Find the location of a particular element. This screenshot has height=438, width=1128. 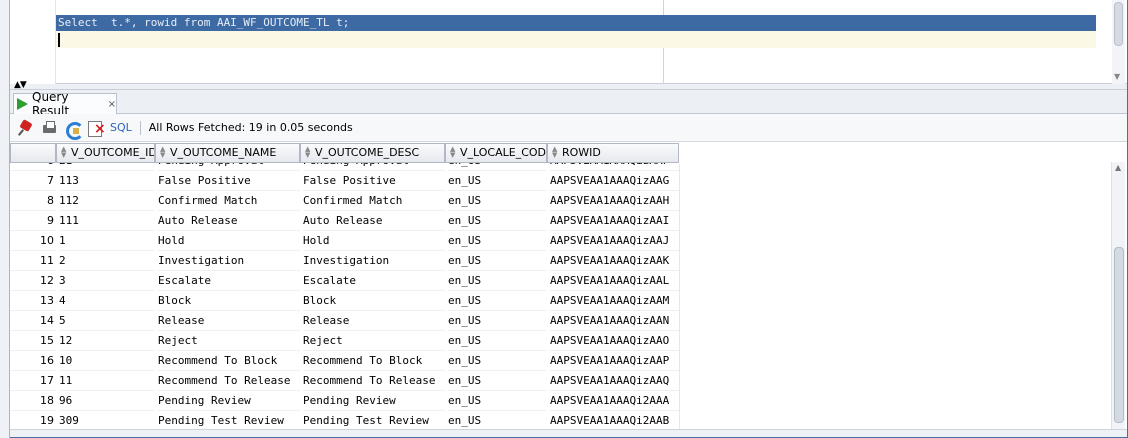

column-v-locale-code-header: ▲ ▼ V_LOCALE_CODE is located at coordinates (496, 153).